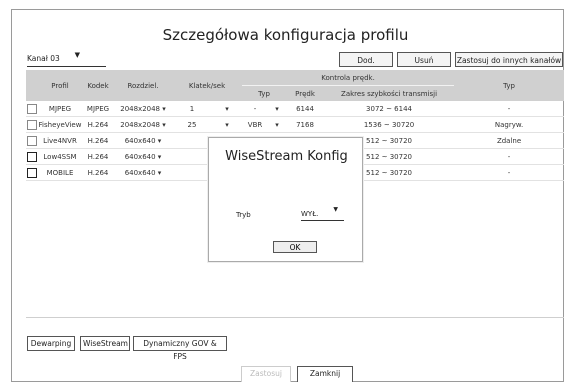 The image size is (571, 382). I want to click on cell-codec: MJPEG, so click(98, 109).